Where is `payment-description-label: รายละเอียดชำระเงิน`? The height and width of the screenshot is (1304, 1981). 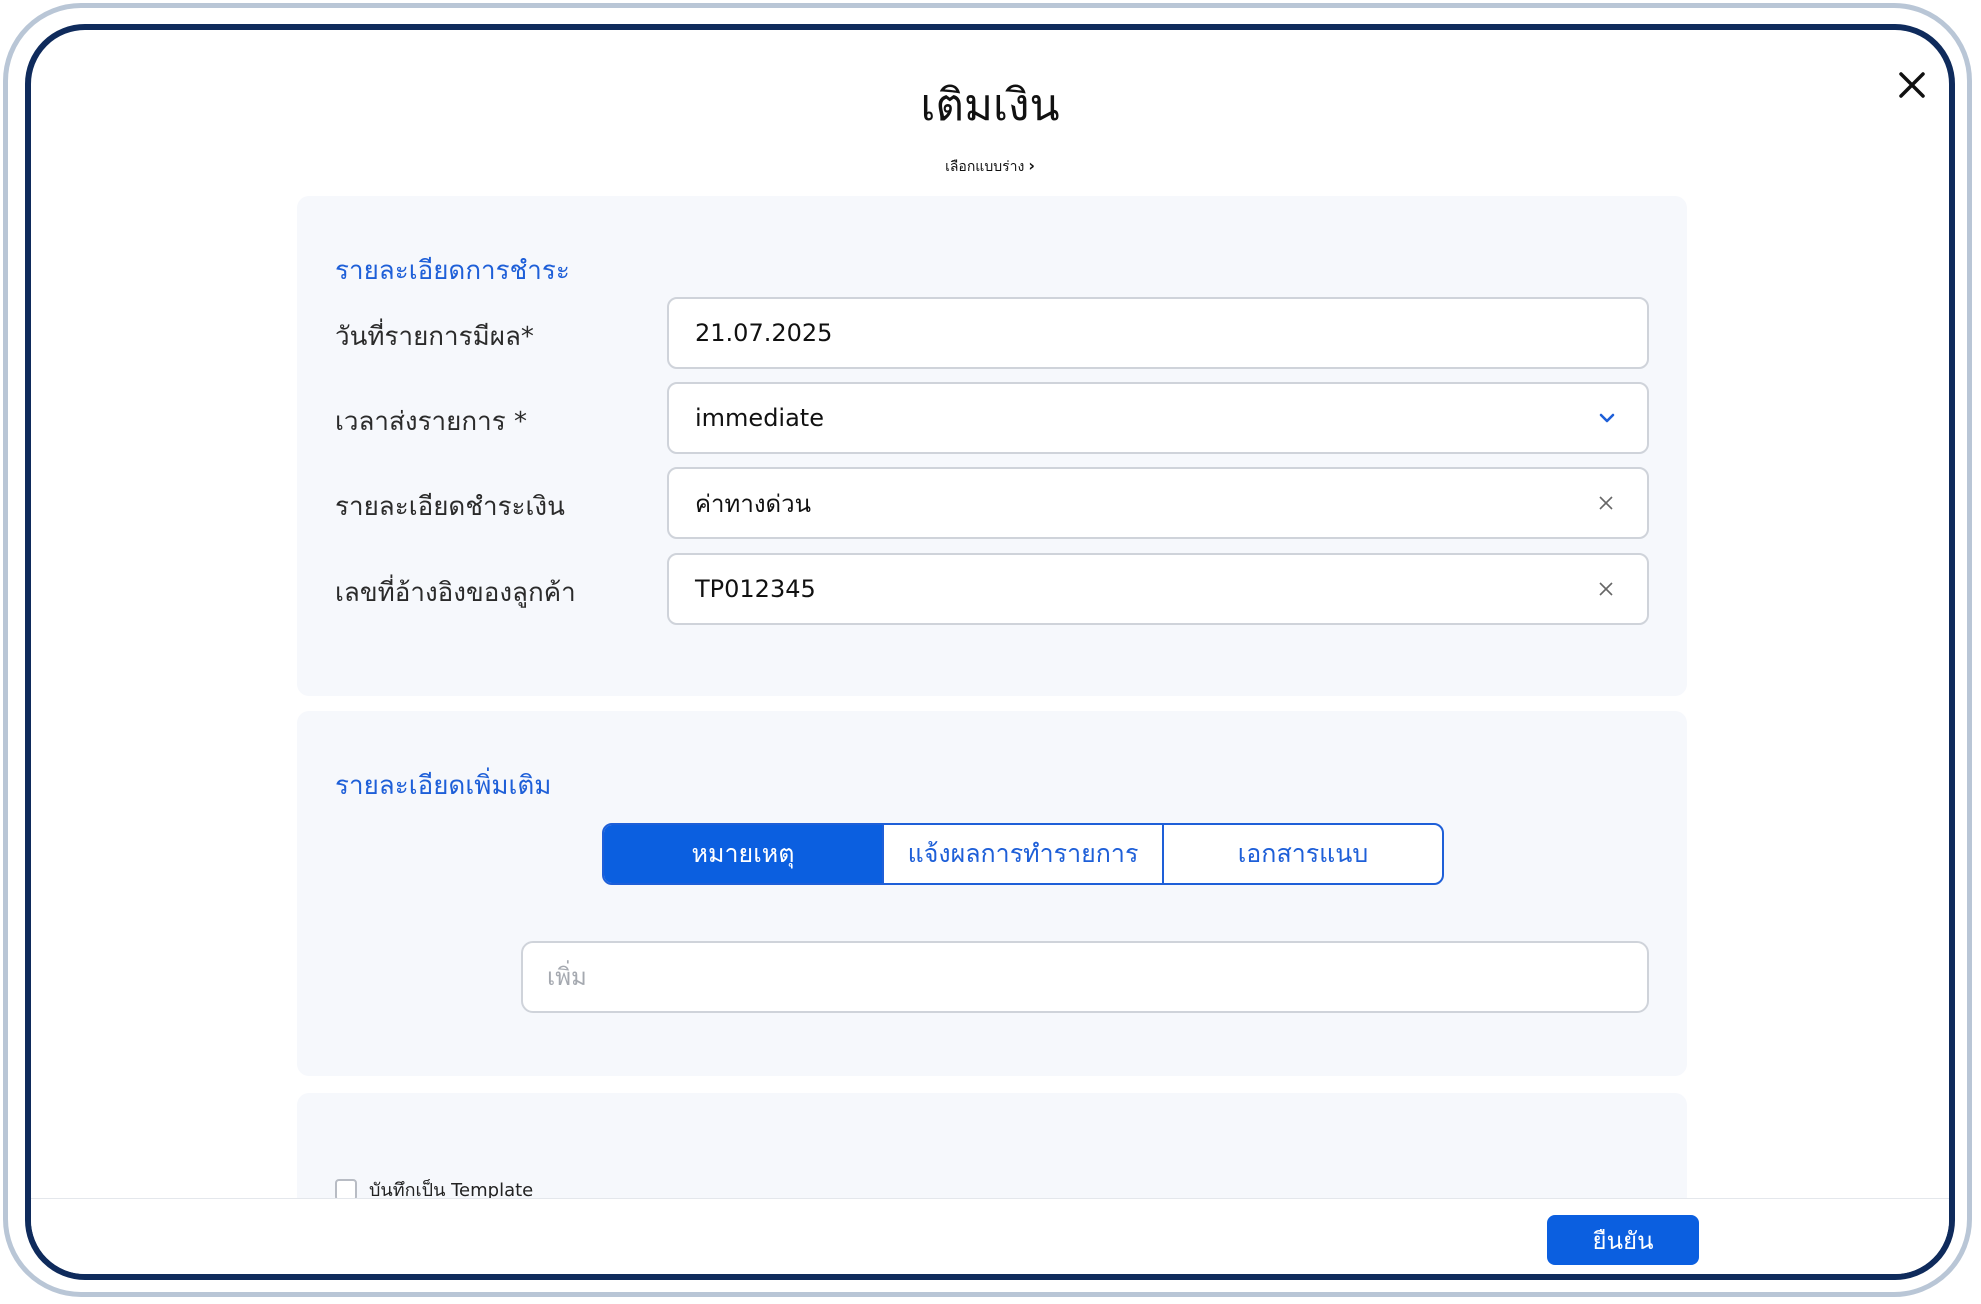 payment-description-label: รายละเอียดชำระเงิน is located at coordinates (450, 507).